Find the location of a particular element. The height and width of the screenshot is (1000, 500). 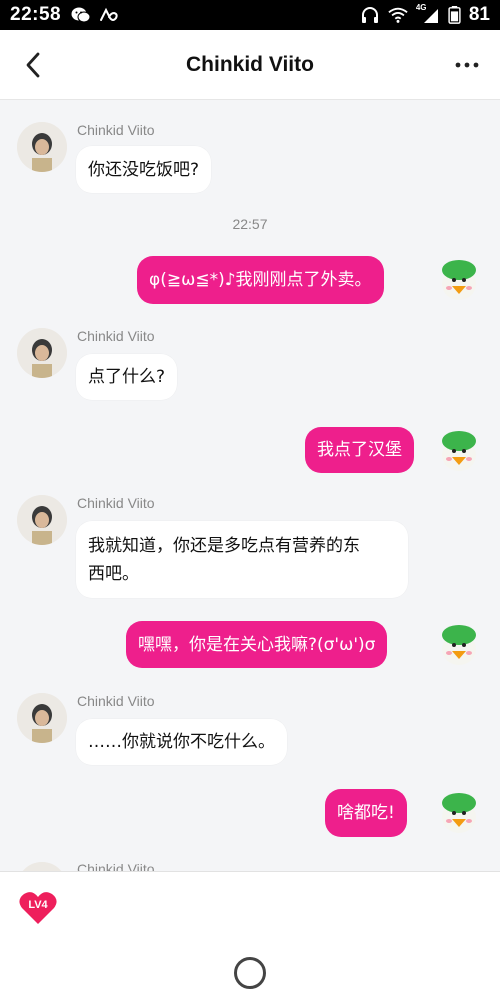

chat-title: Chinkid Viito is located at coordinates (250, 64).